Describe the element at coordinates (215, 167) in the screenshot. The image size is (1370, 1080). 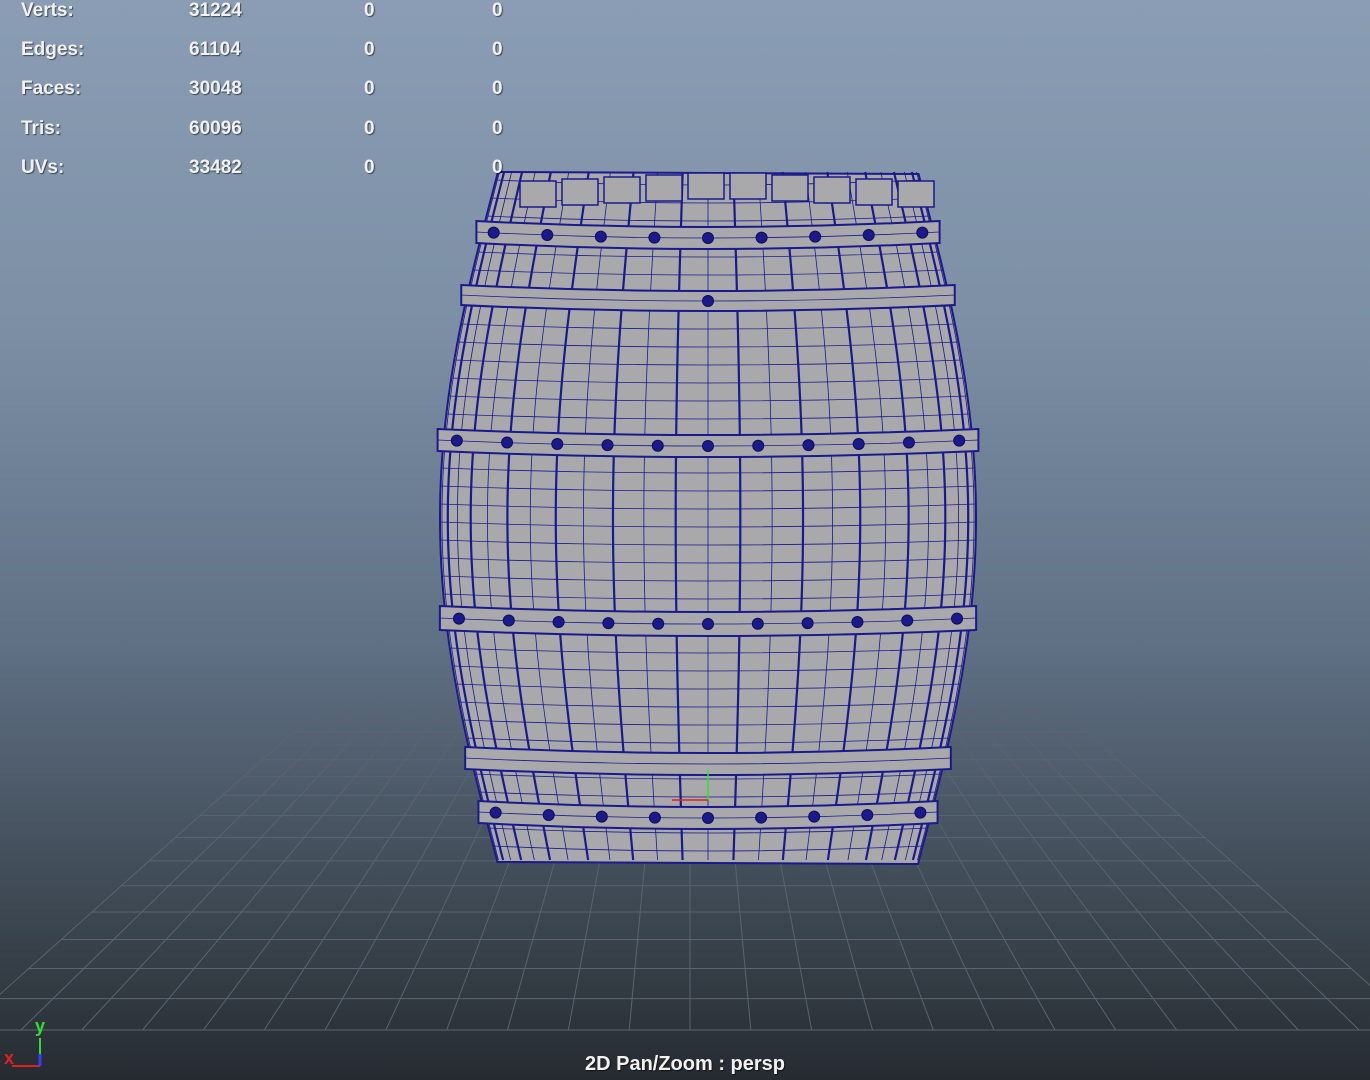
I see `hud-total: 33482` at that location.